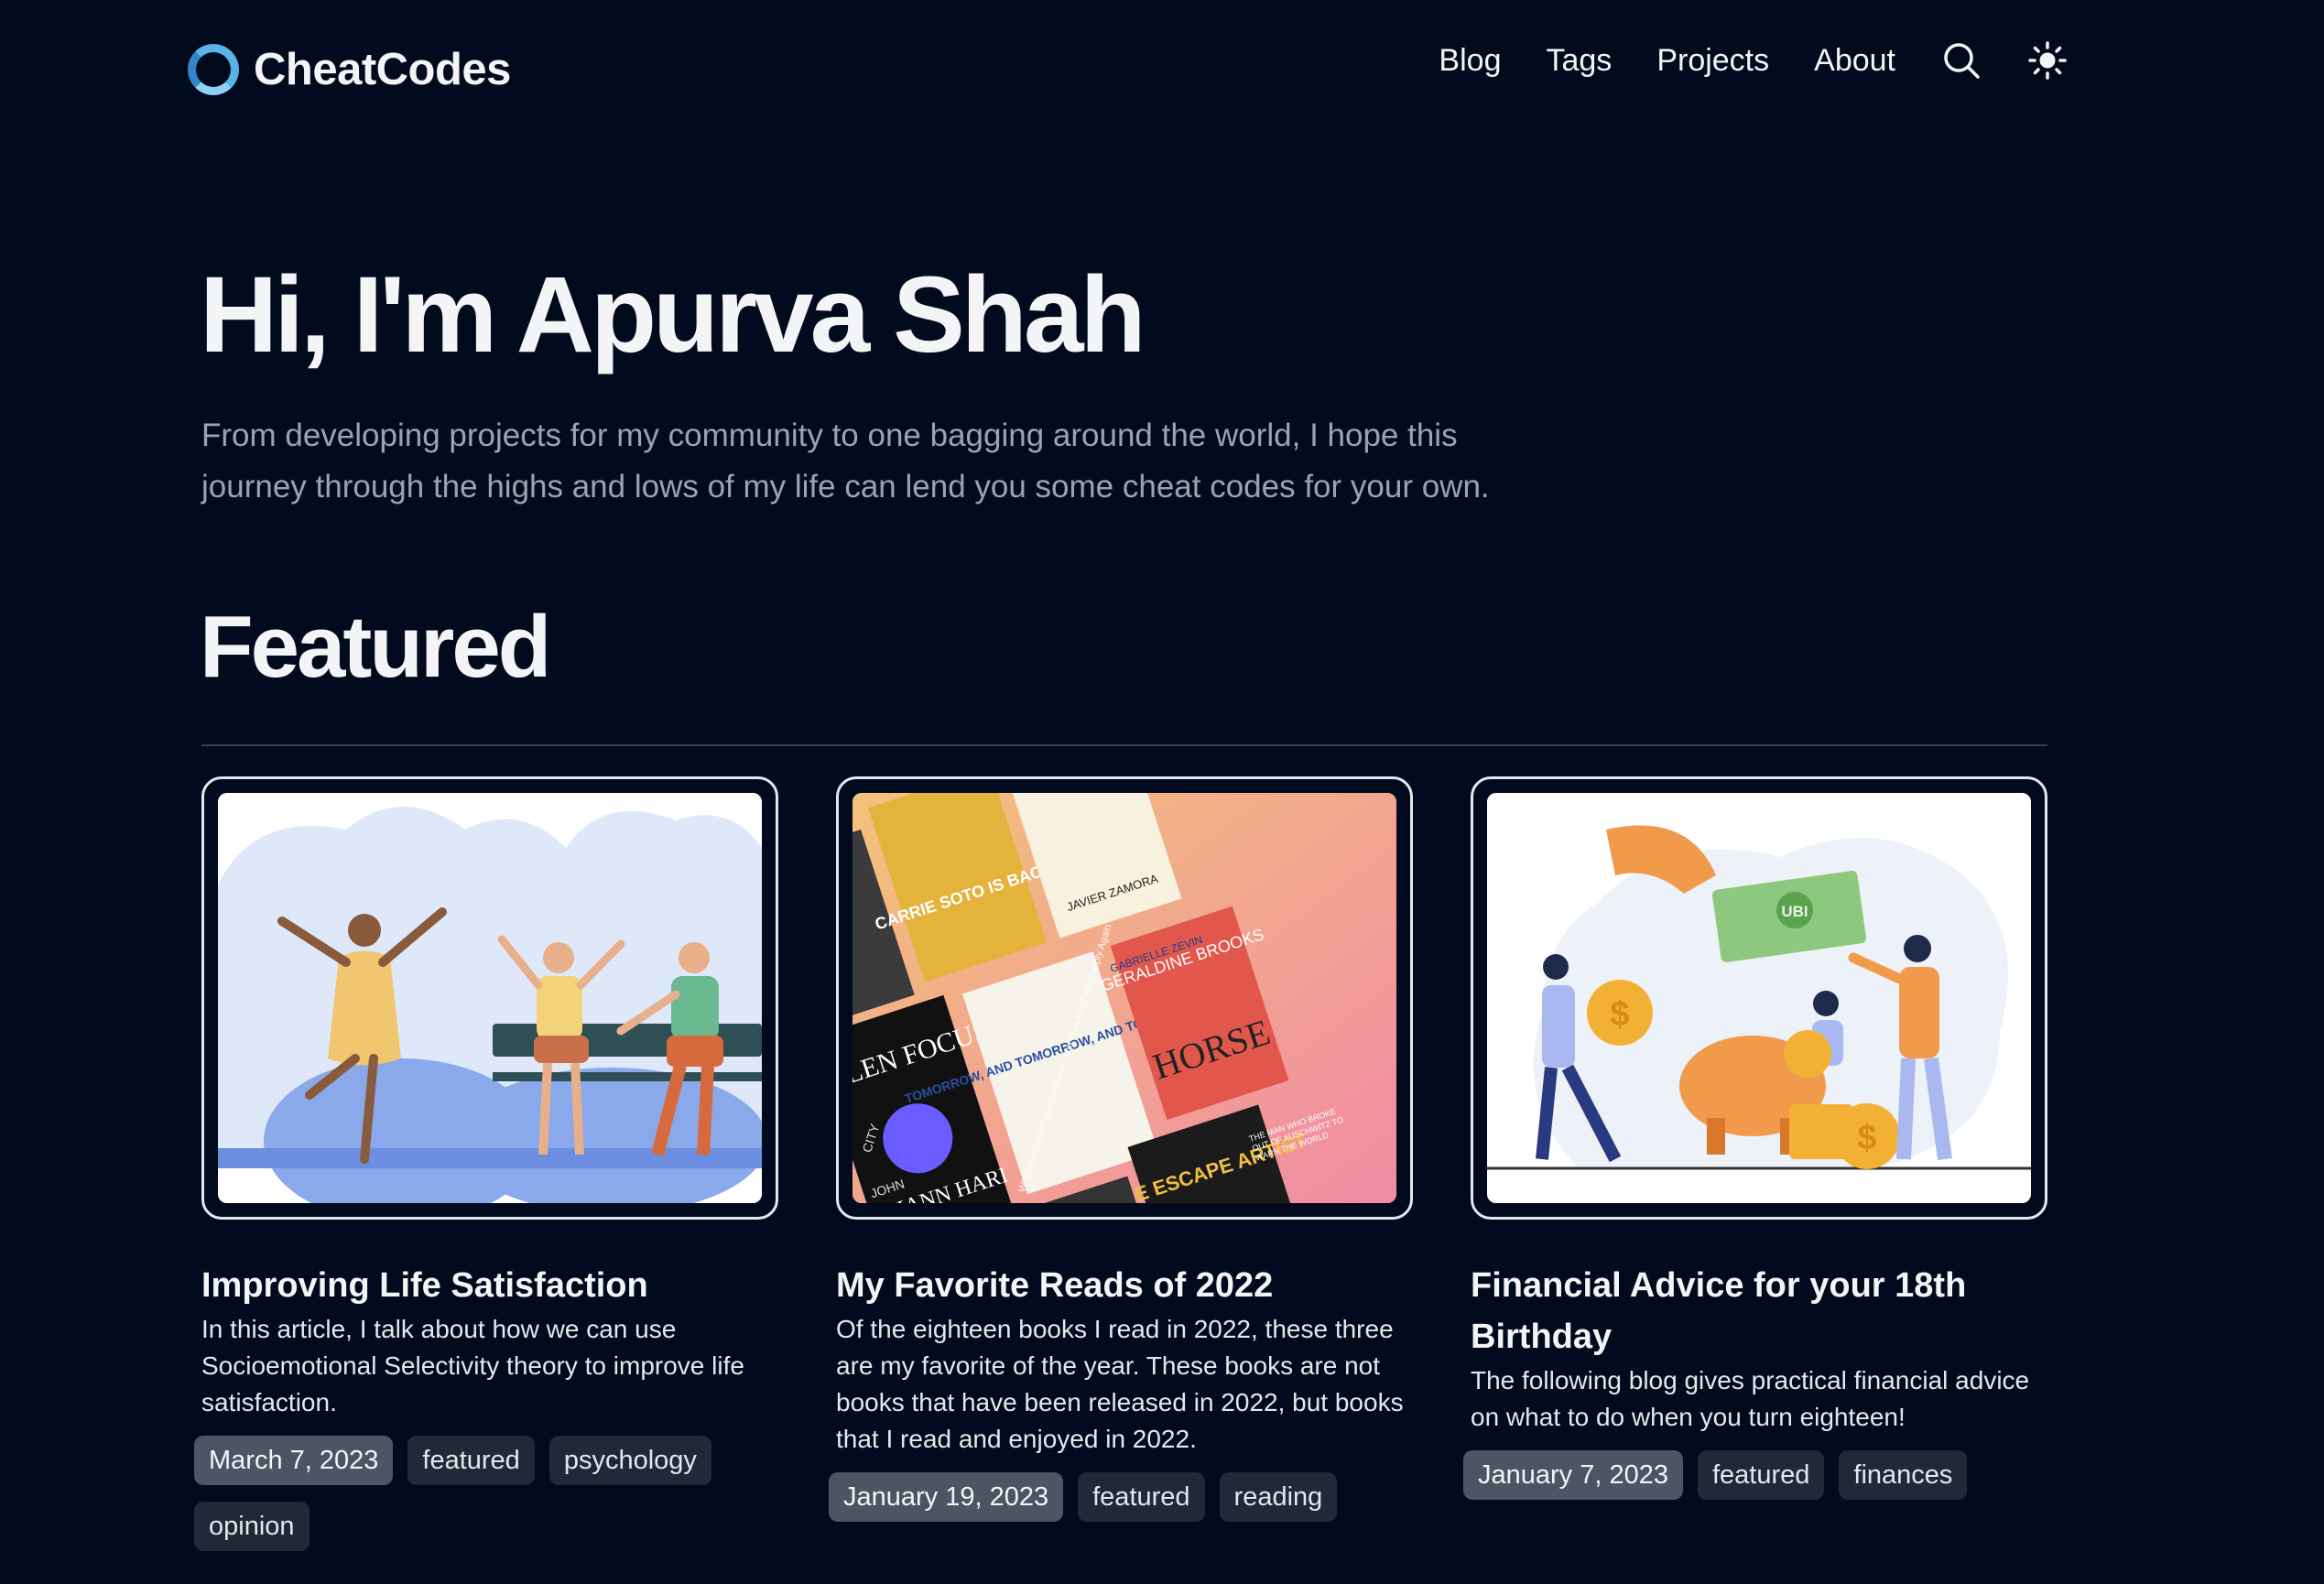 The image size is (2324, 1584). Describe the element at coordinates (2047, 60) in the screenshot. I see `sun-icon` at that location.